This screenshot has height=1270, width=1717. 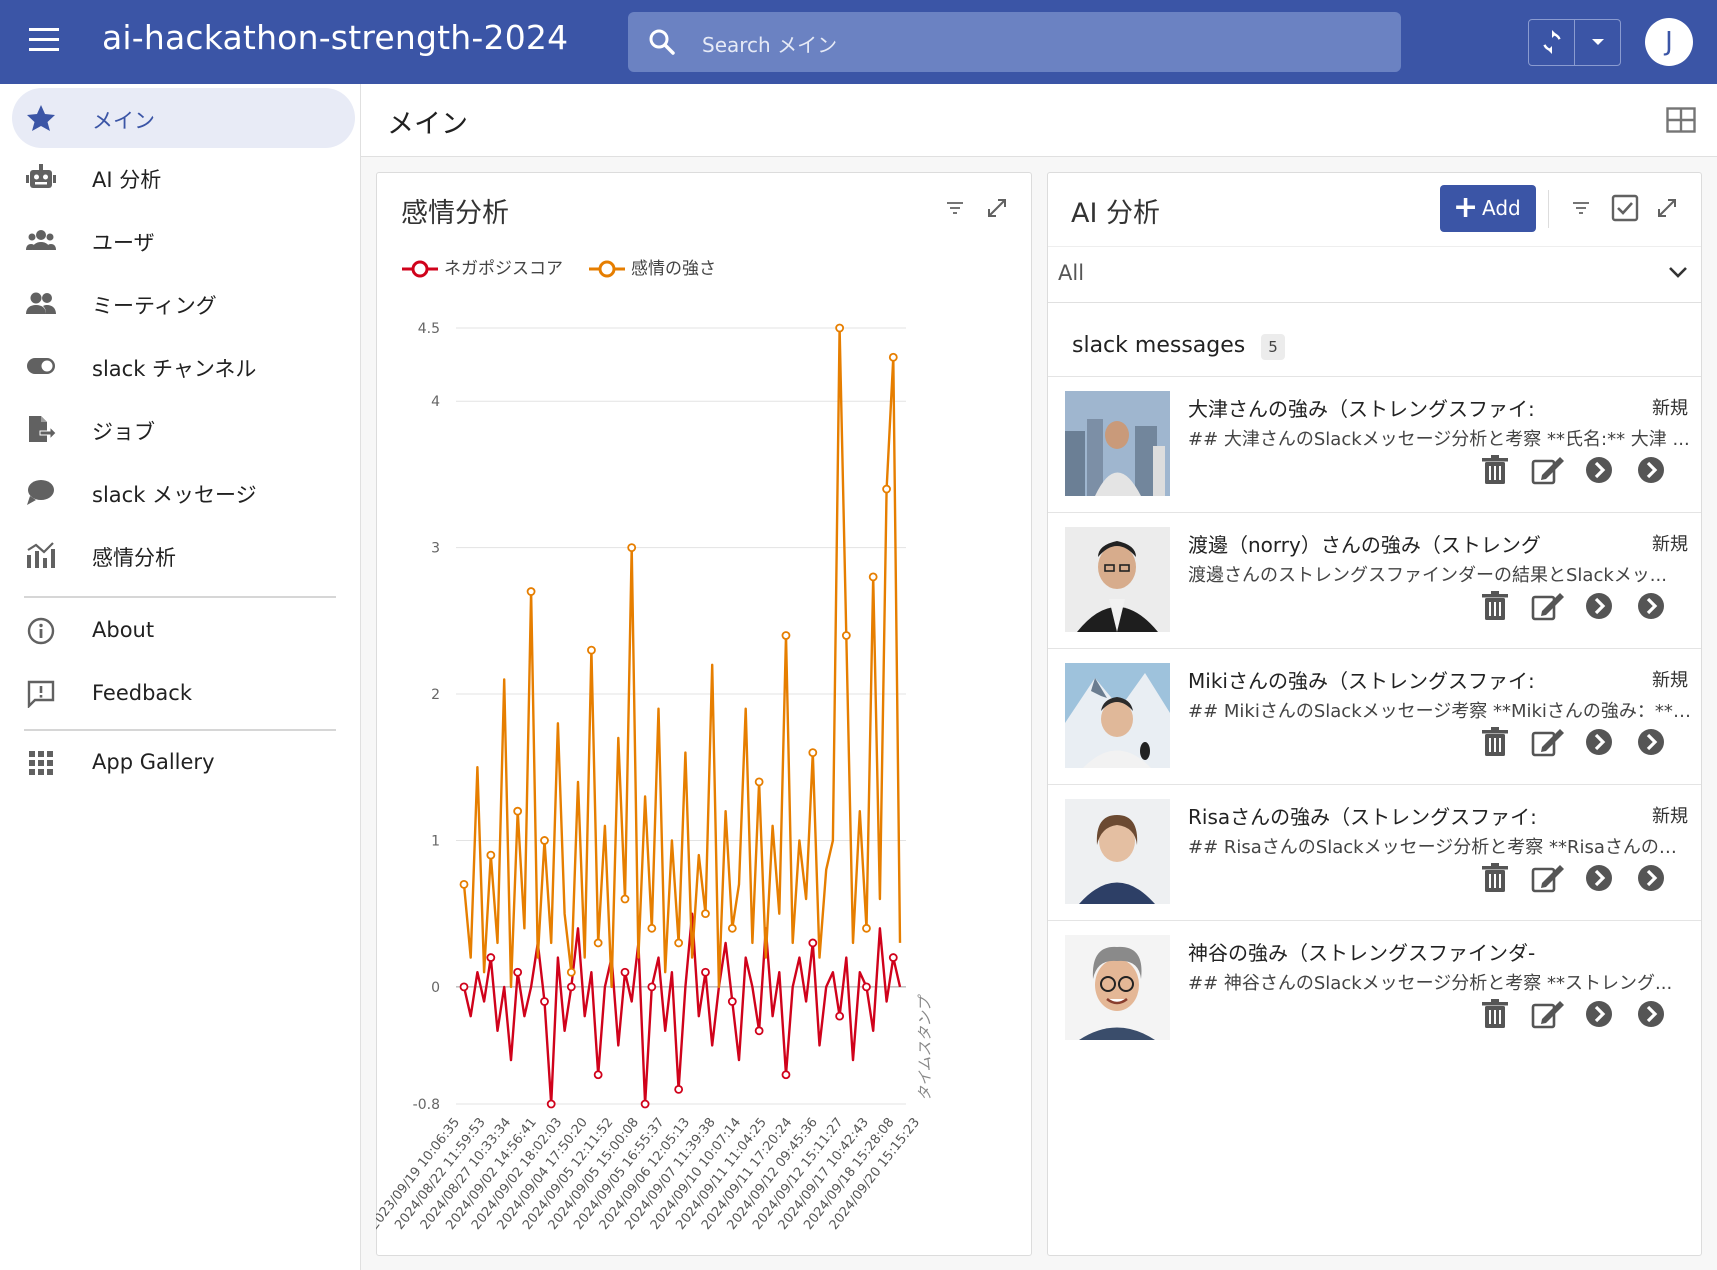 I want to click on search-placeholder: Search メイン, so click(x=770, y=45).